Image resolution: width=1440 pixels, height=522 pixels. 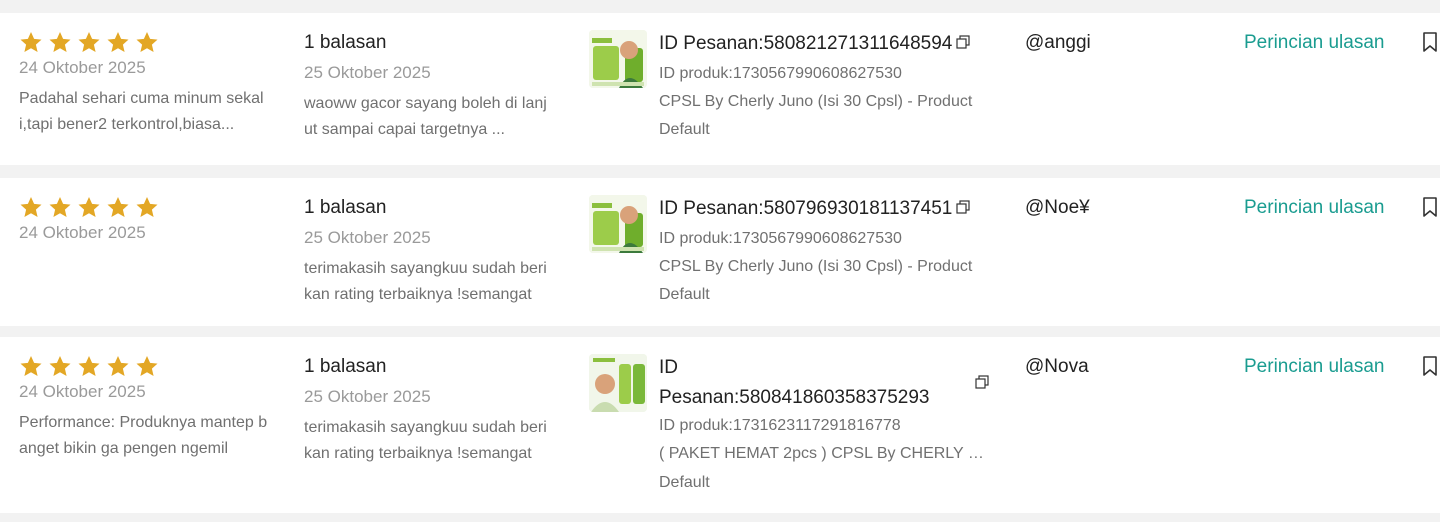 I want to click on reviewer-username: @Nova, so click(x=1057, y=366).